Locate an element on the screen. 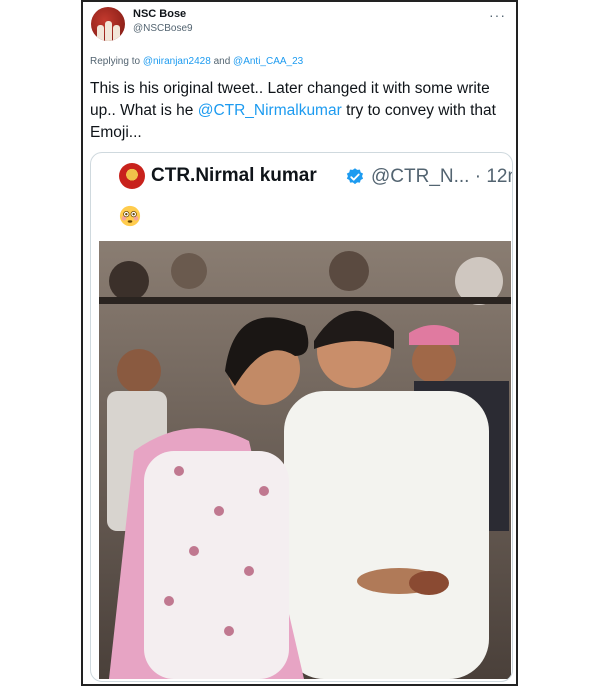 The image size is (600, 689). replying-mention-1: @niranjan2428 is located at coordinates (177, 61).